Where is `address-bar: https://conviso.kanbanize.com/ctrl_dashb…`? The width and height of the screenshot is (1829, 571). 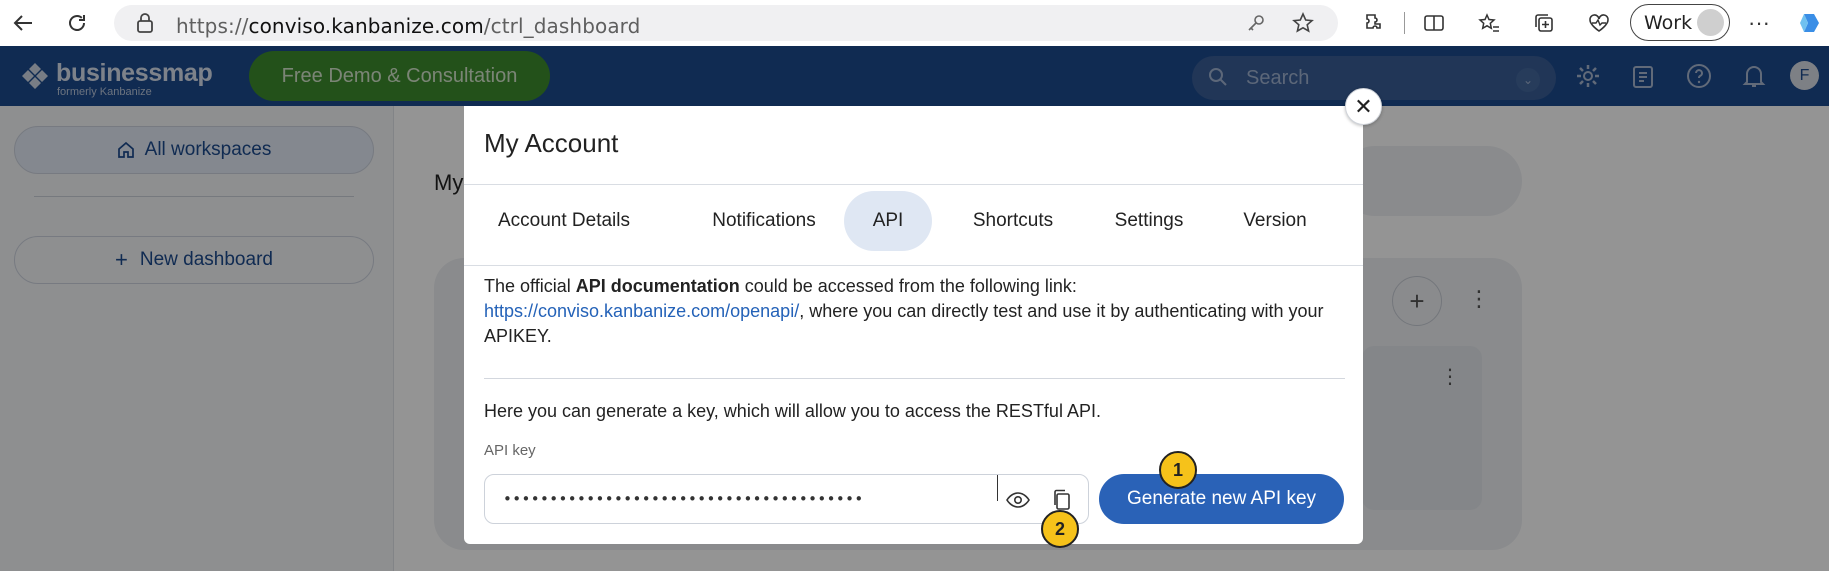 address-bar: https://conviso.kanbanize.com/ctrl_dashb… is located at coordinates (726, 23).